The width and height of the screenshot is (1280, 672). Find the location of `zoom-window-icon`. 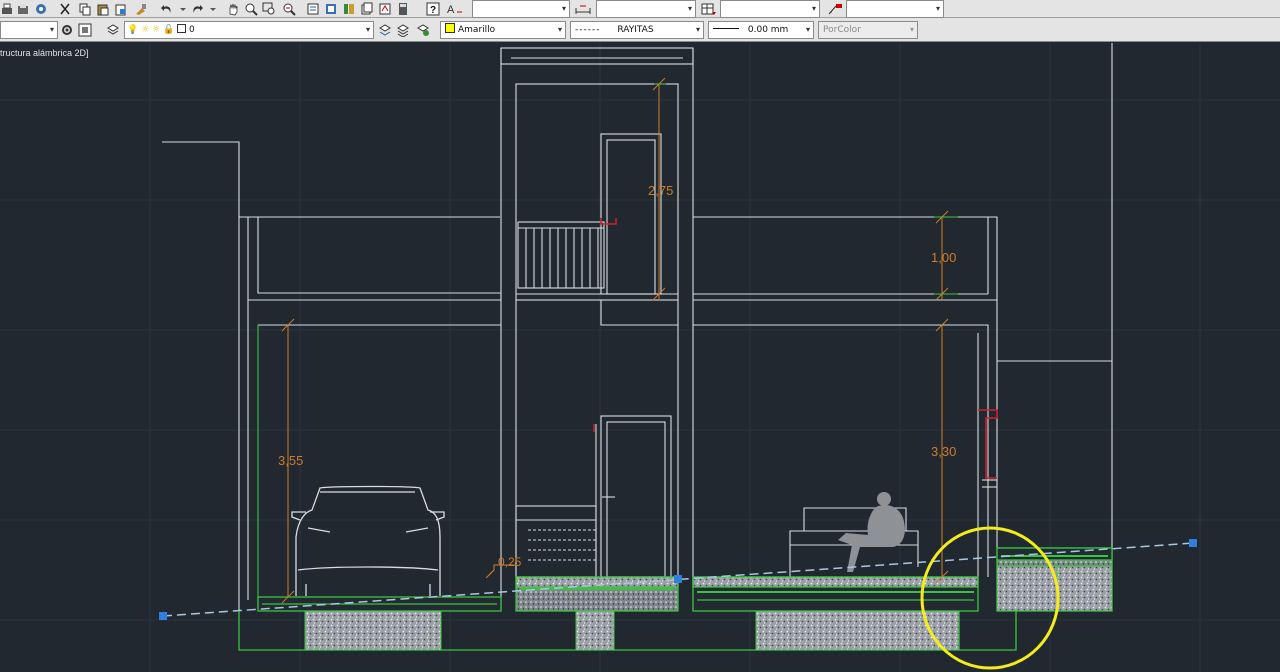

zoom-window-icon is located at coordinates (269, 9).